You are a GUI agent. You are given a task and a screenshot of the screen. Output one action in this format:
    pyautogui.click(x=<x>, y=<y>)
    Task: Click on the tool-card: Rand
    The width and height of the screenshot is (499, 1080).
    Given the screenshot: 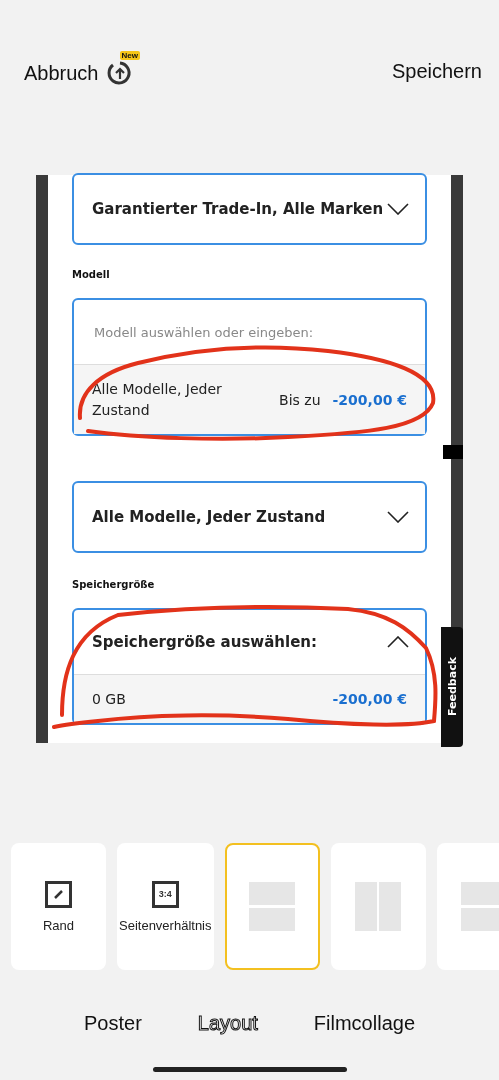 What is the action you would take?
    pyautogui.click(x=58, y=906)
    